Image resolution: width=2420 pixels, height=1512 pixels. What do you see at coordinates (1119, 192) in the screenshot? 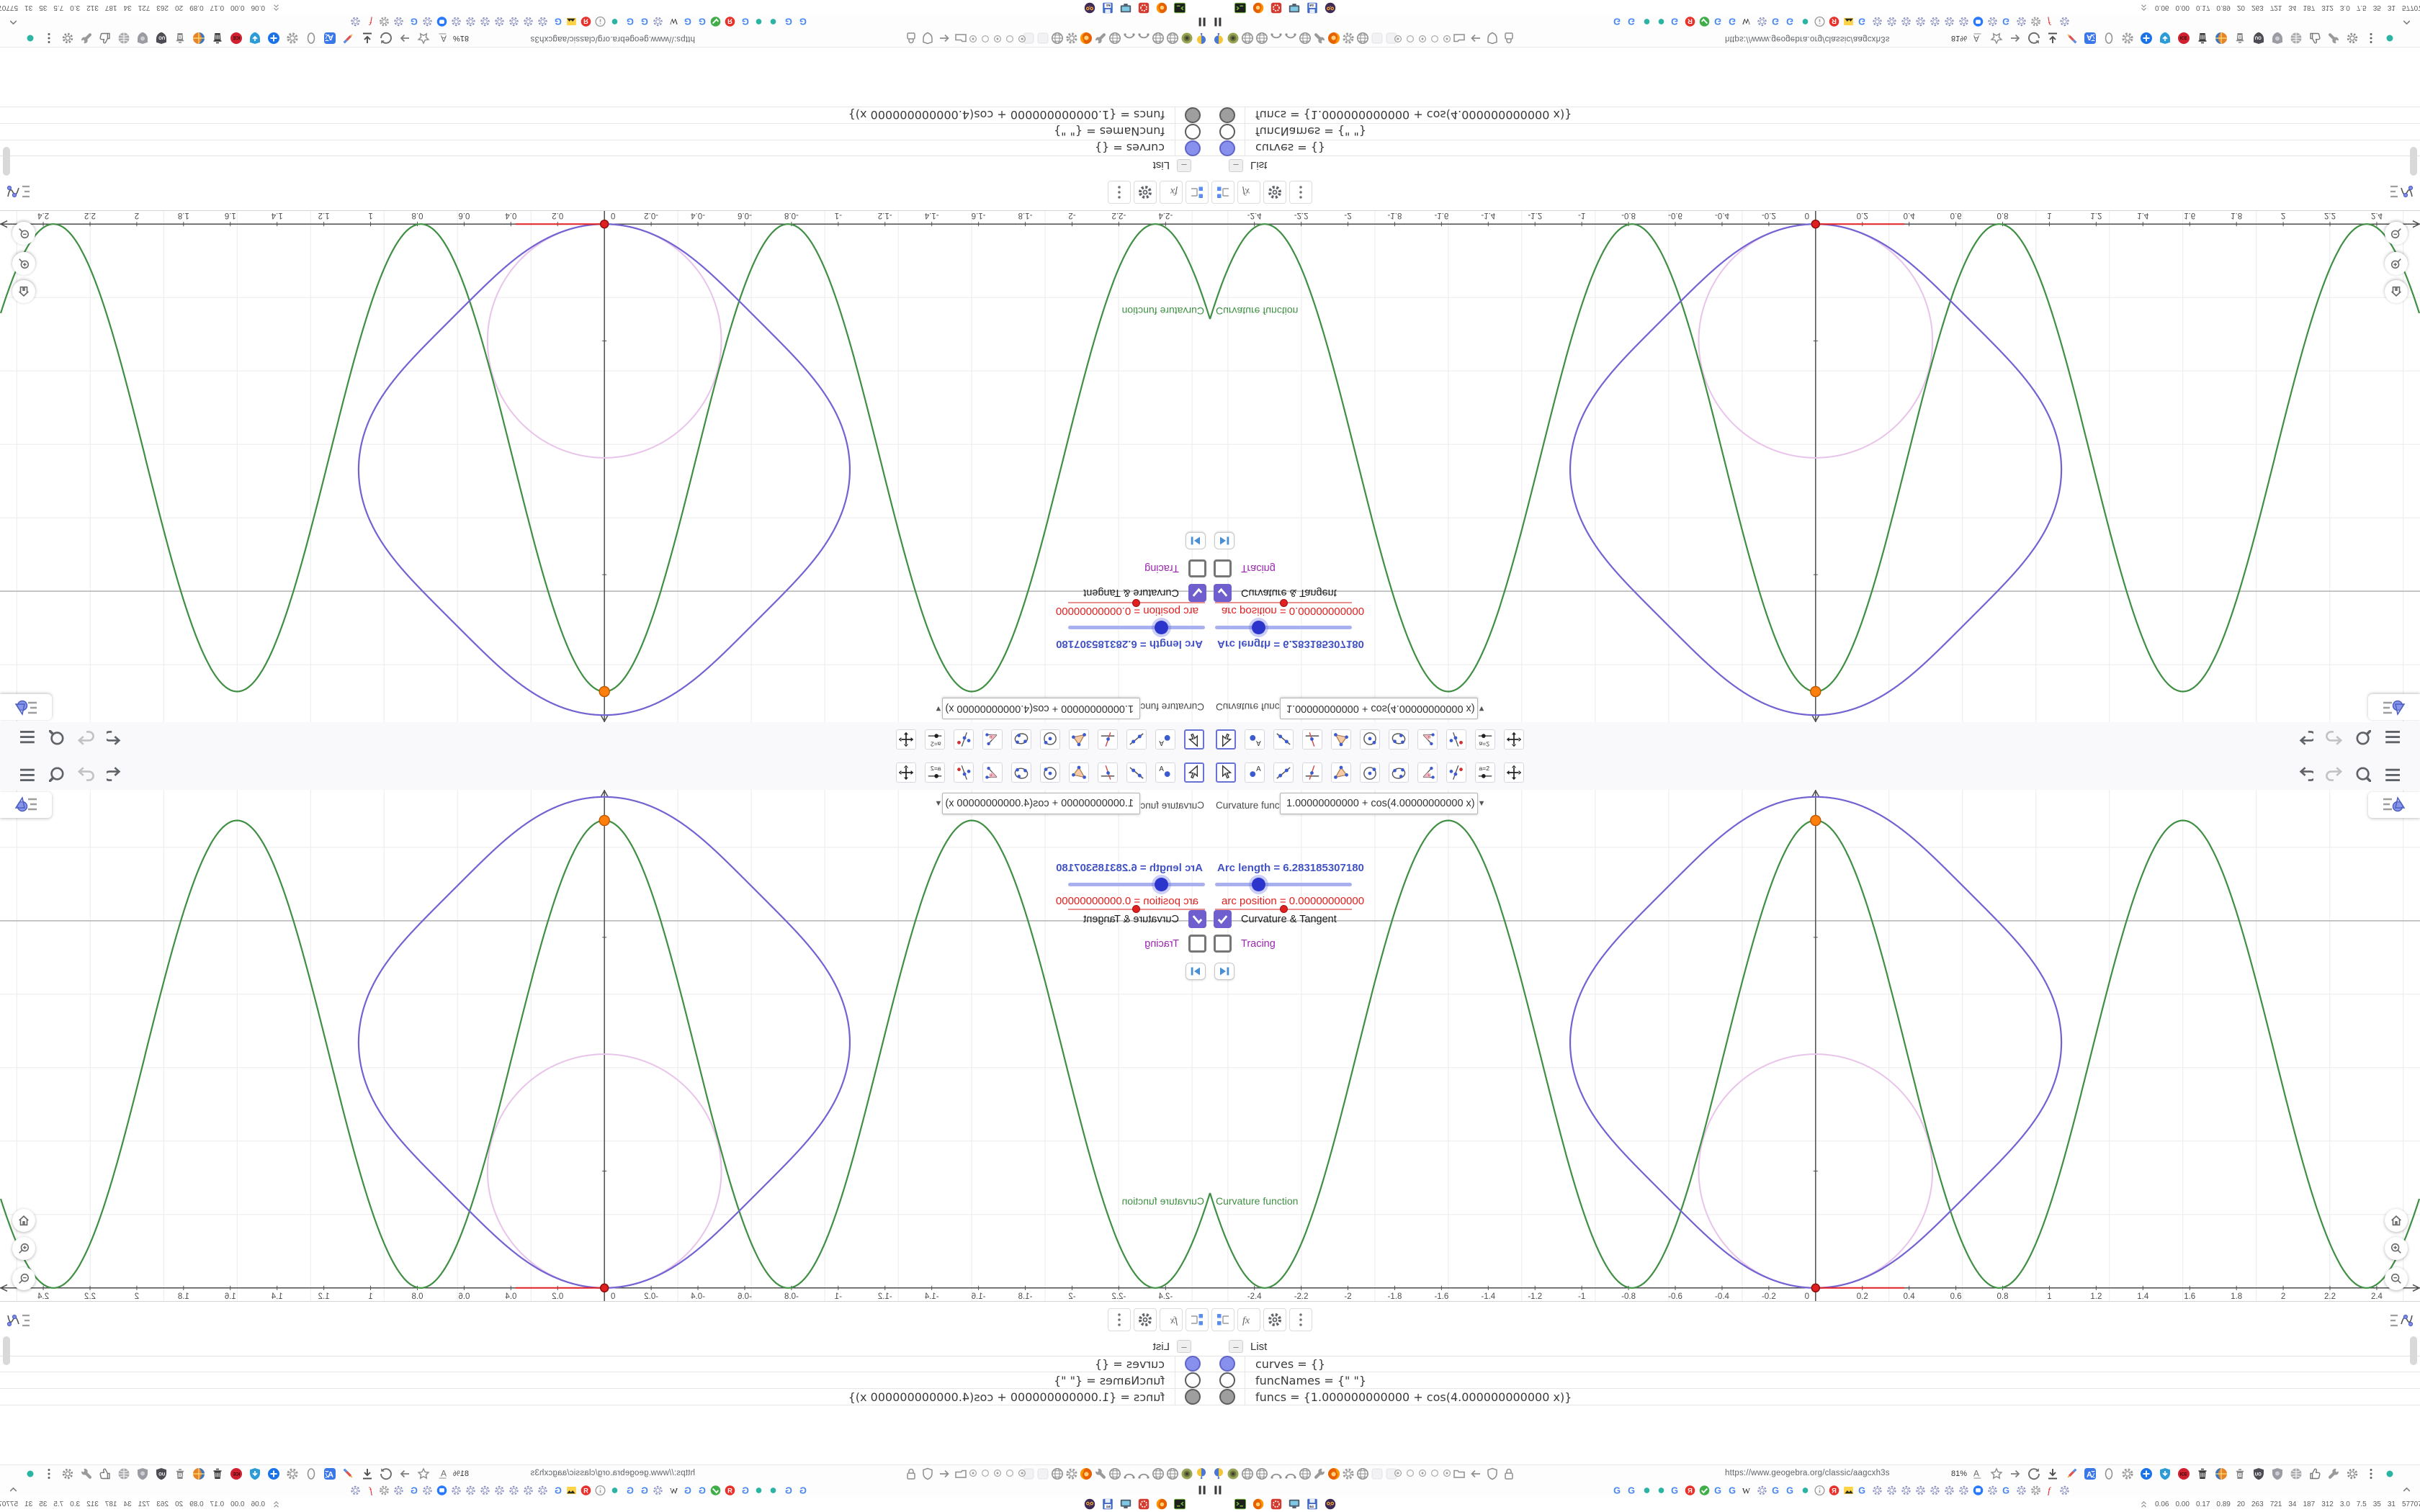
I see `algebra-kebab-button` at bounding box center [1119, 192].